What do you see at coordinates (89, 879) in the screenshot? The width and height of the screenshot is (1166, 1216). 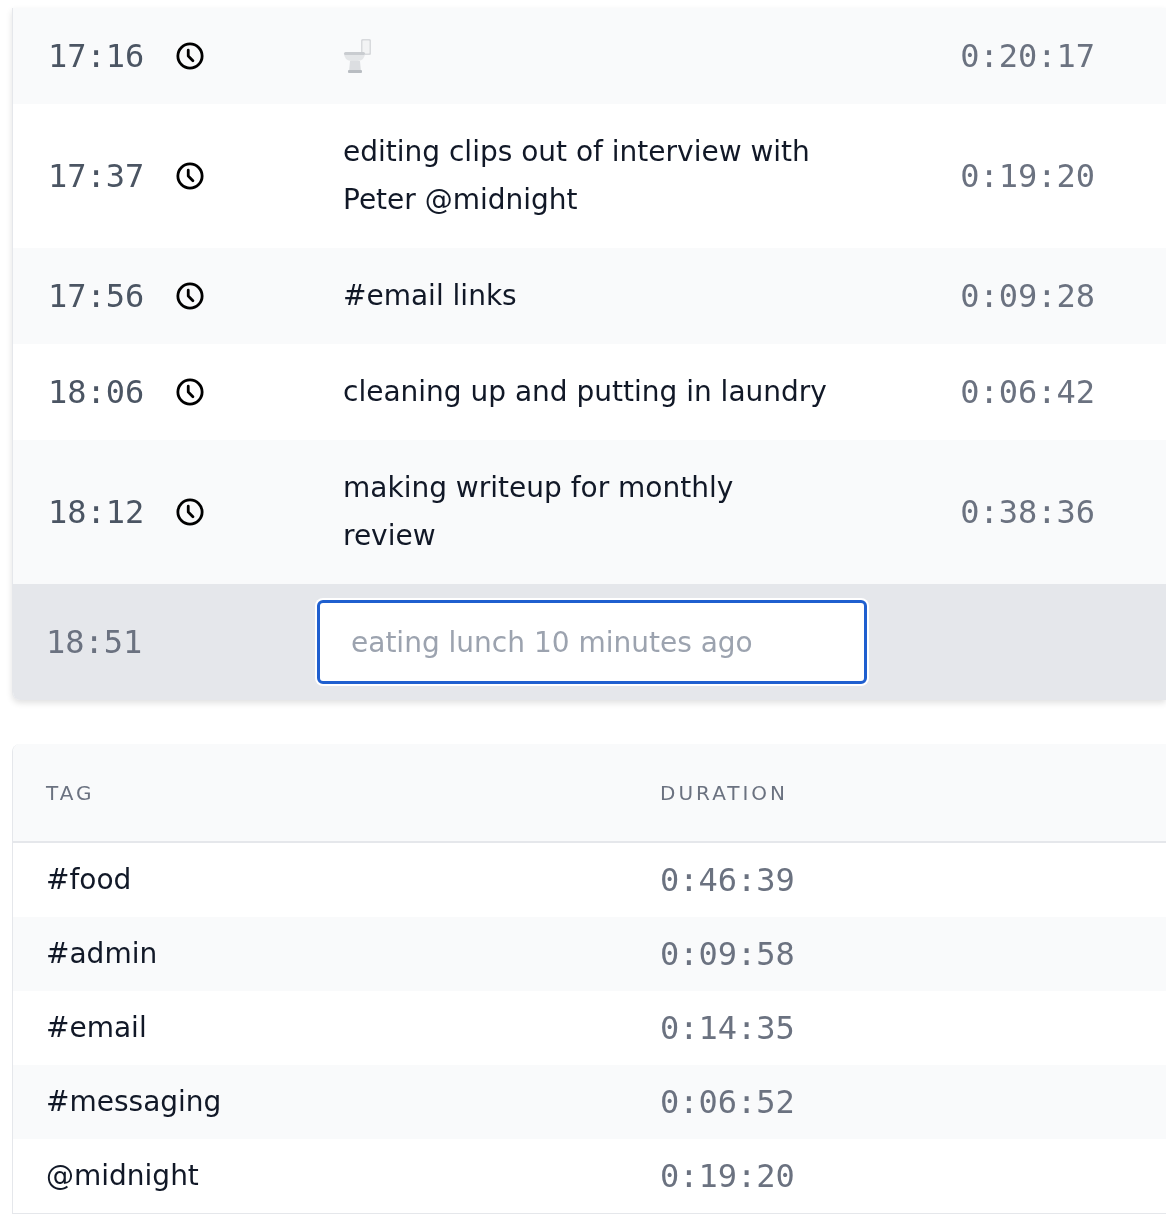 I see `tag-name: #food` at bounding box center [89, 879].